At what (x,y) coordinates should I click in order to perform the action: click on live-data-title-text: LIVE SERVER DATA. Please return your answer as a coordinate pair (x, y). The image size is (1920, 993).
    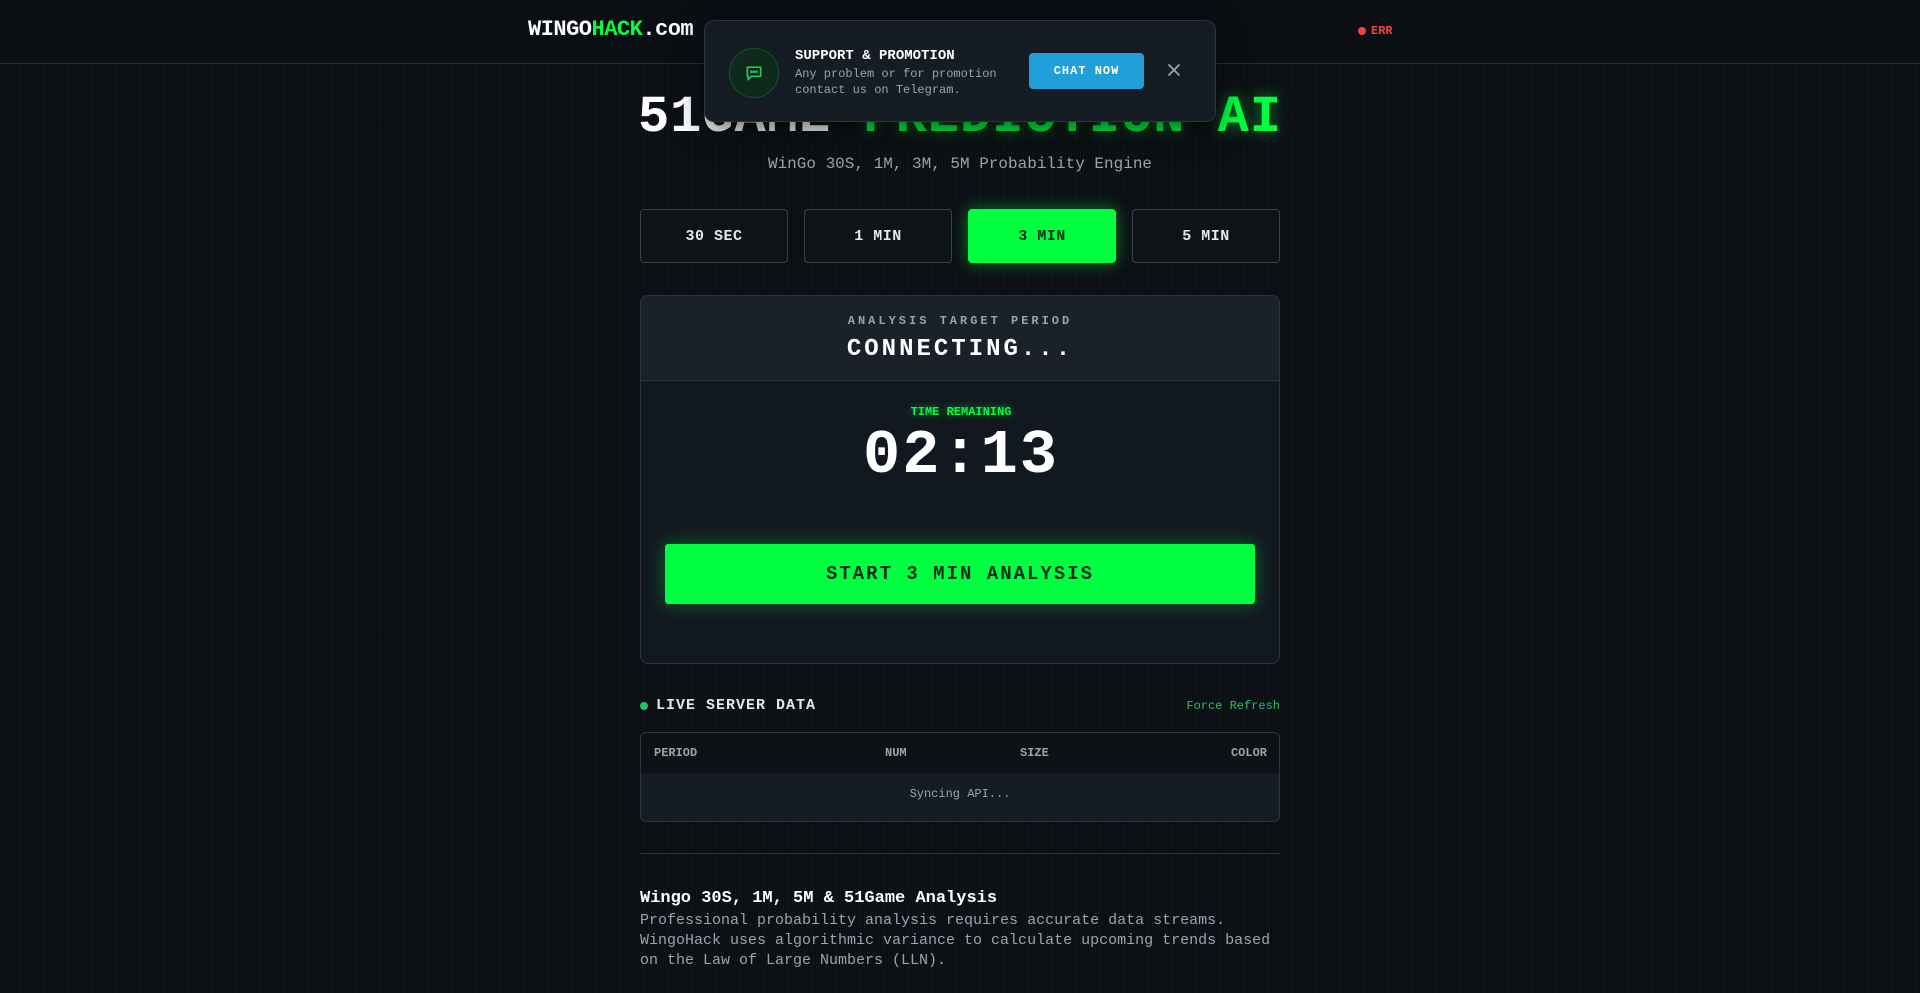
    Looking at the image, I should click on (736, 705).